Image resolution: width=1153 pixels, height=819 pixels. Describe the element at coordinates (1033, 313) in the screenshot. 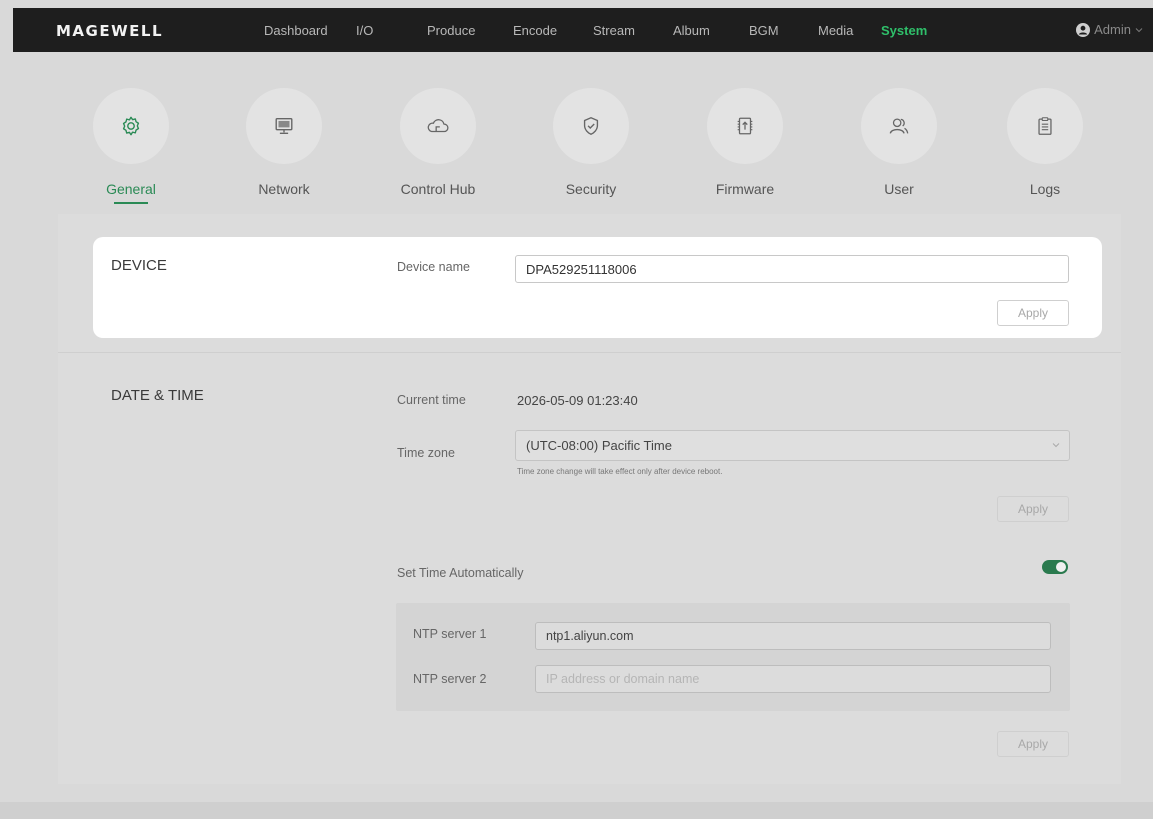

I see `device-apply-button: Apply` at that location.